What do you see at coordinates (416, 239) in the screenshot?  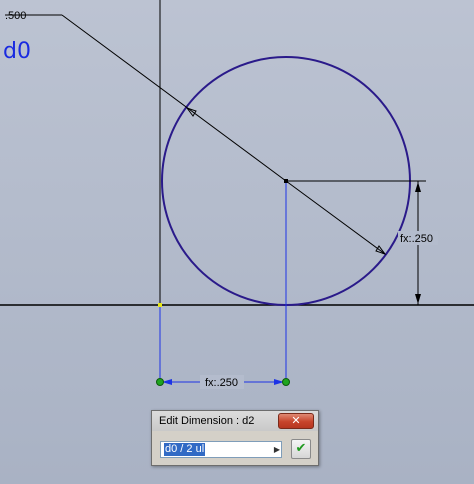 I see `vertical-dimension-text: fx:.250` at bounding box center [416, 239].